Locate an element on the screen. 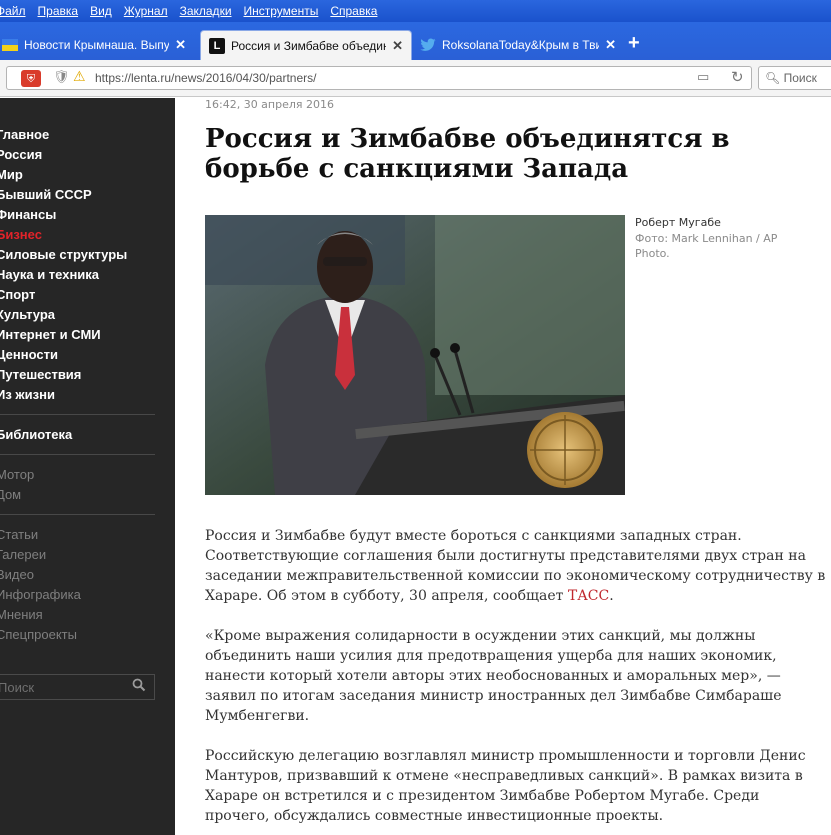 Image resolution: width=831 pixels, height=835 pixels. lenta-logo-icon: L is located at coordinates (217, 45).